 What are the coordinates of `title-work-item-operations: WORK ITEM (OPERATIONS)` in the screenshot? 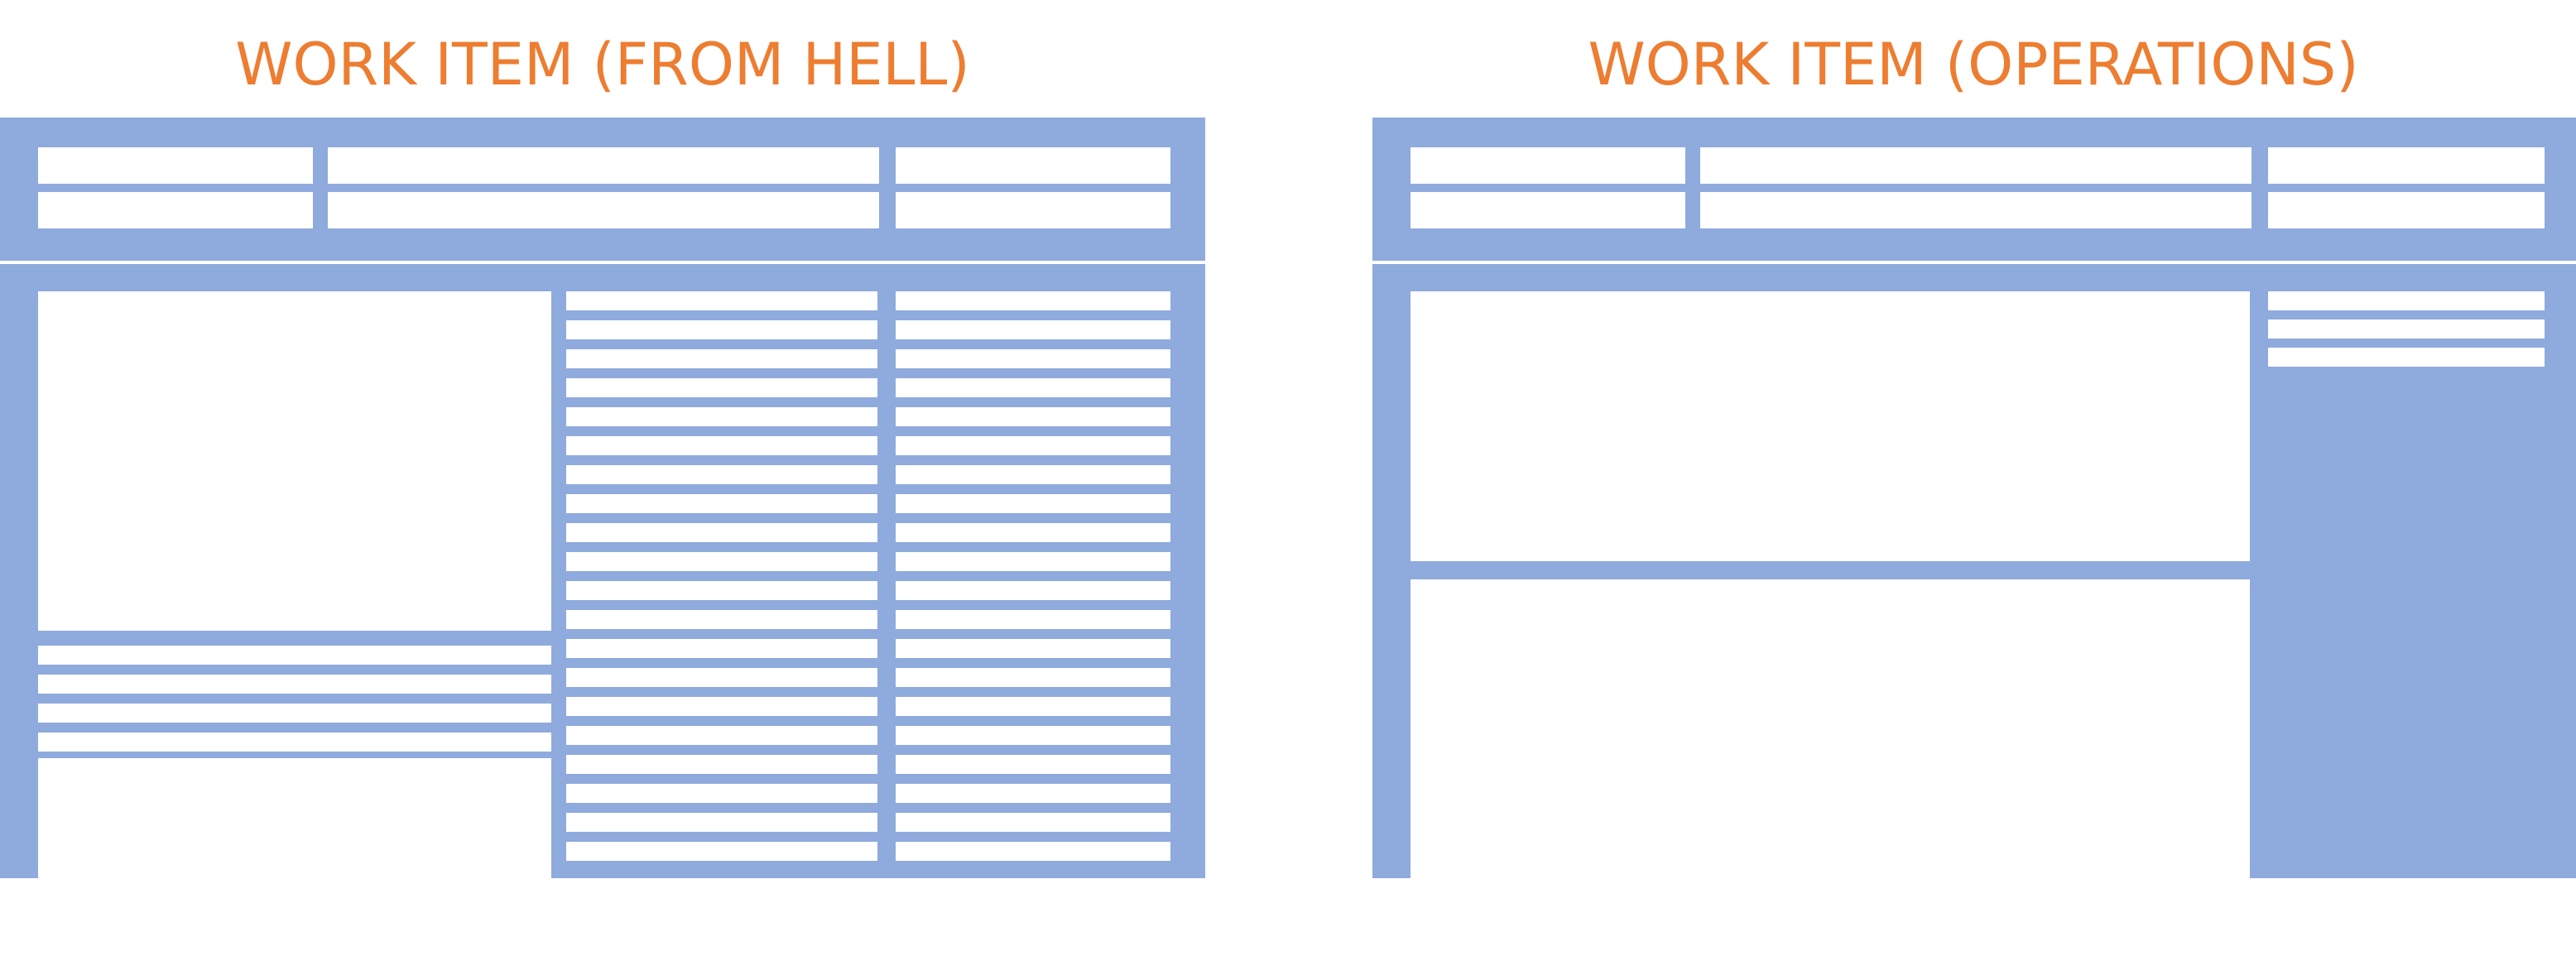 It's located at (1973, 65).